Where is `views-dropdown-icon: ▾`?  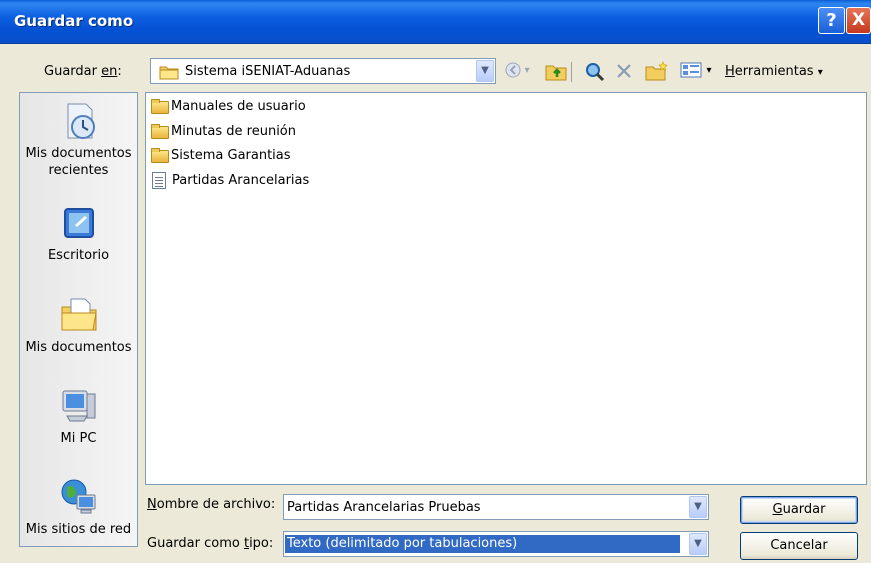 views-dropdown-icon: ▾ is located at coordinates (709, 72).